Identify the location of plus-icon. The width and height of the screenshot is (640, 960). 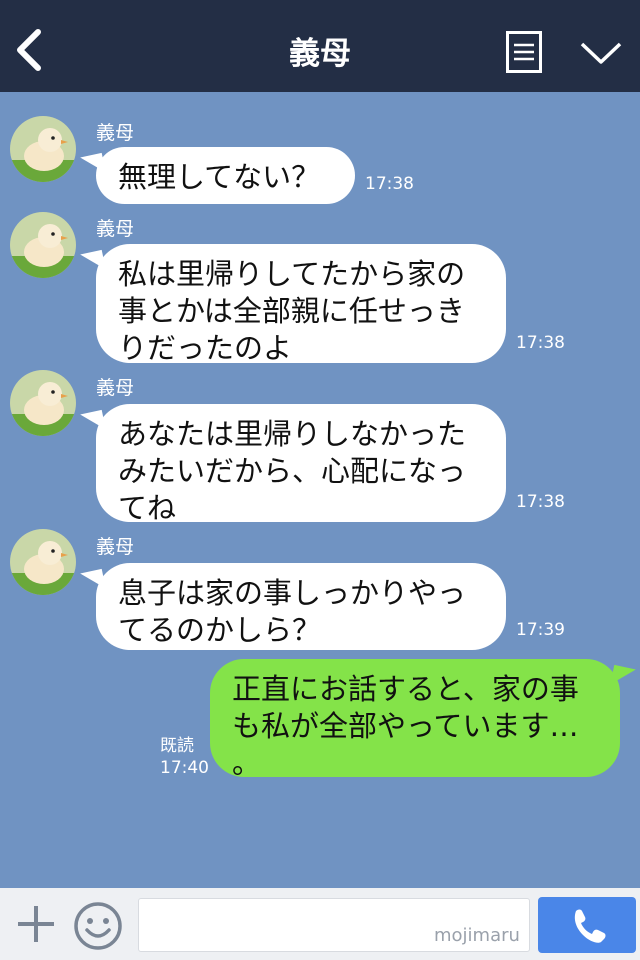
(36, 924).